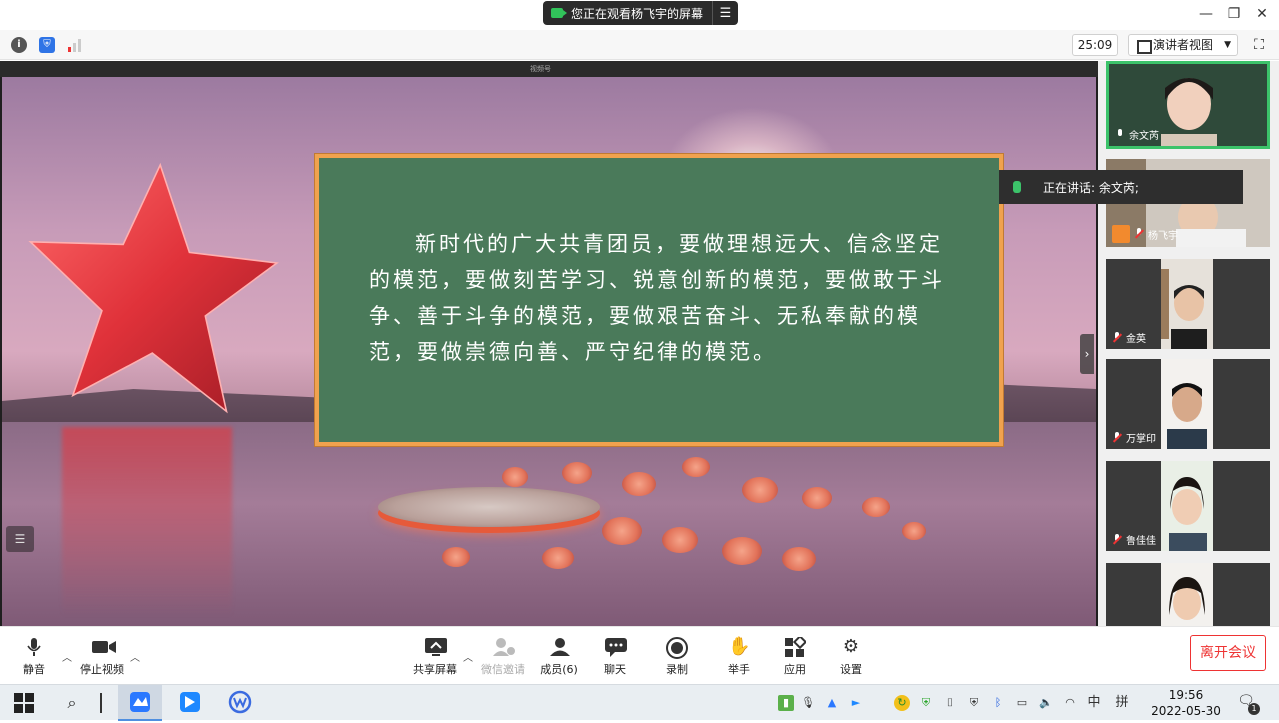  What do you see at coordinates (190, 703) in the screenshot?
I see `feishu-app-icon` at bounding box center [190, 703].